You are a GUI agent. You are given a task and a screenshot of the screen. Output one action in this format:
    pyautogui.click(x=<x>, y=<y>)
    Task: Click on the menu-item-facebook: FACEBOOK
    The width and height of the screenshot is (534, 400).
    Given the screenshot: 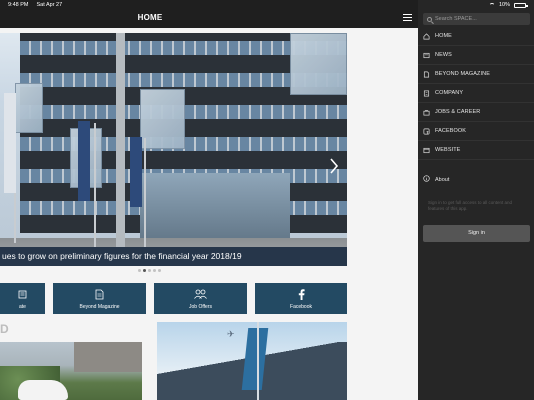 What is the action you would take?
    pyautogui.click(x=476, y=131)
    